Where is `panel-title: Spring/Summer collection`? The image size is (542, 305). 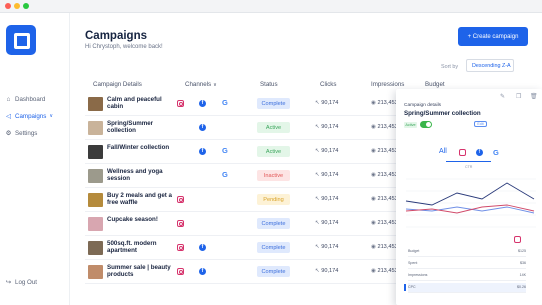 panel-title: Spring/Summer collection is located at coordinates (442, 113).